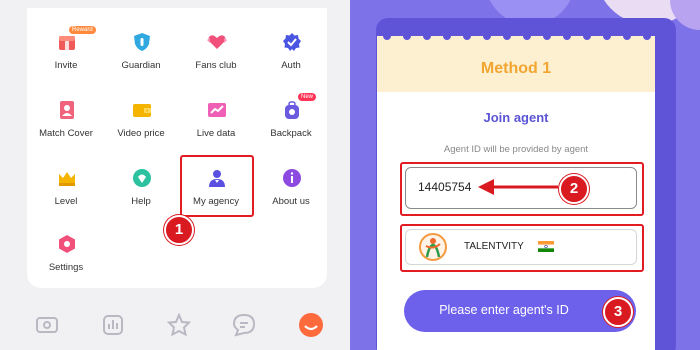  What do you see at coordinates (216, 124) in the screenshot?
I see `menu-item-live-data: Live data` at bounding box center [216, 124].